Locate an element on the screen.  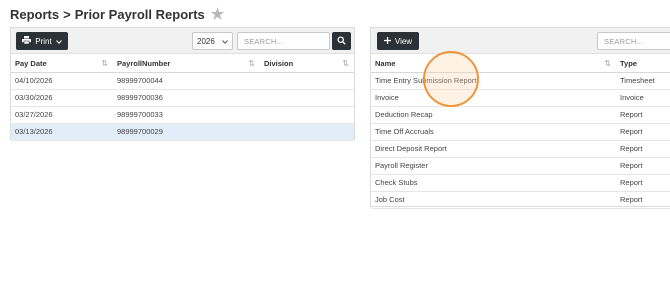
payroll-number-cell: 98999700044 is located at coordinates (186, 81).